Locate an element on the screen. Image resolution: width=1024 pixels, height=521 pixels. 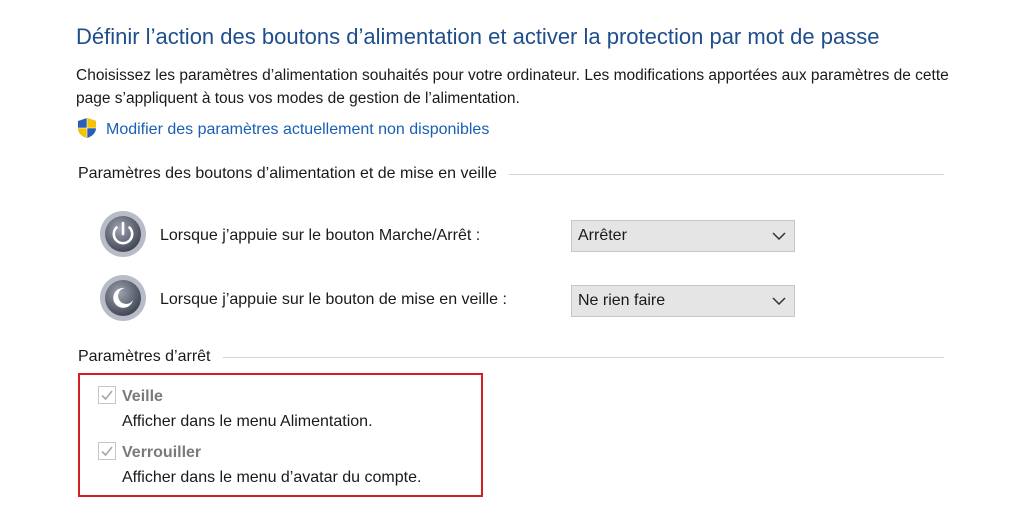
power-button-action-select: Arrêter is located at coordinates (683, 236).